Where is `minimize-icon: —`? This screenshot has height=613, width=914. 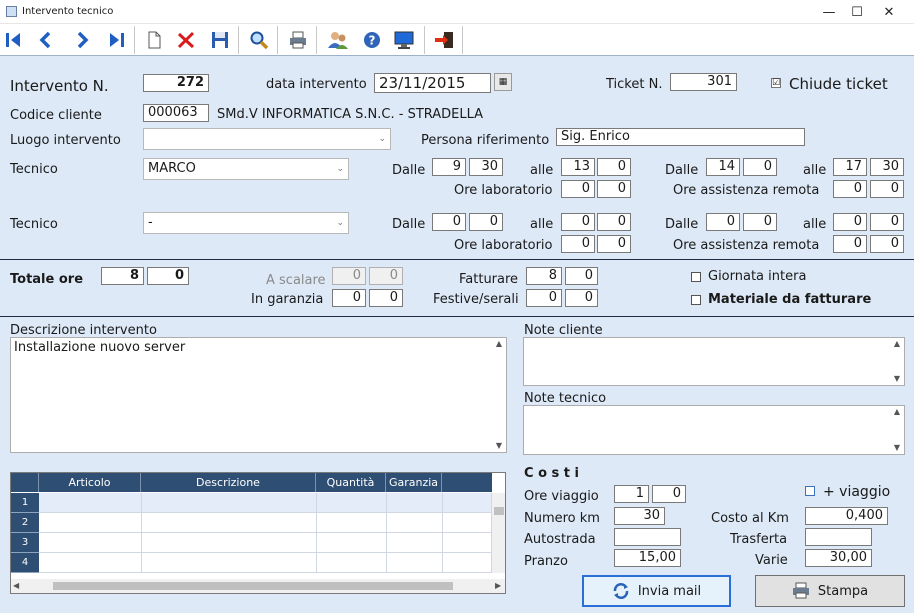 minimize-icon: — is located at coordinates (829, 12).